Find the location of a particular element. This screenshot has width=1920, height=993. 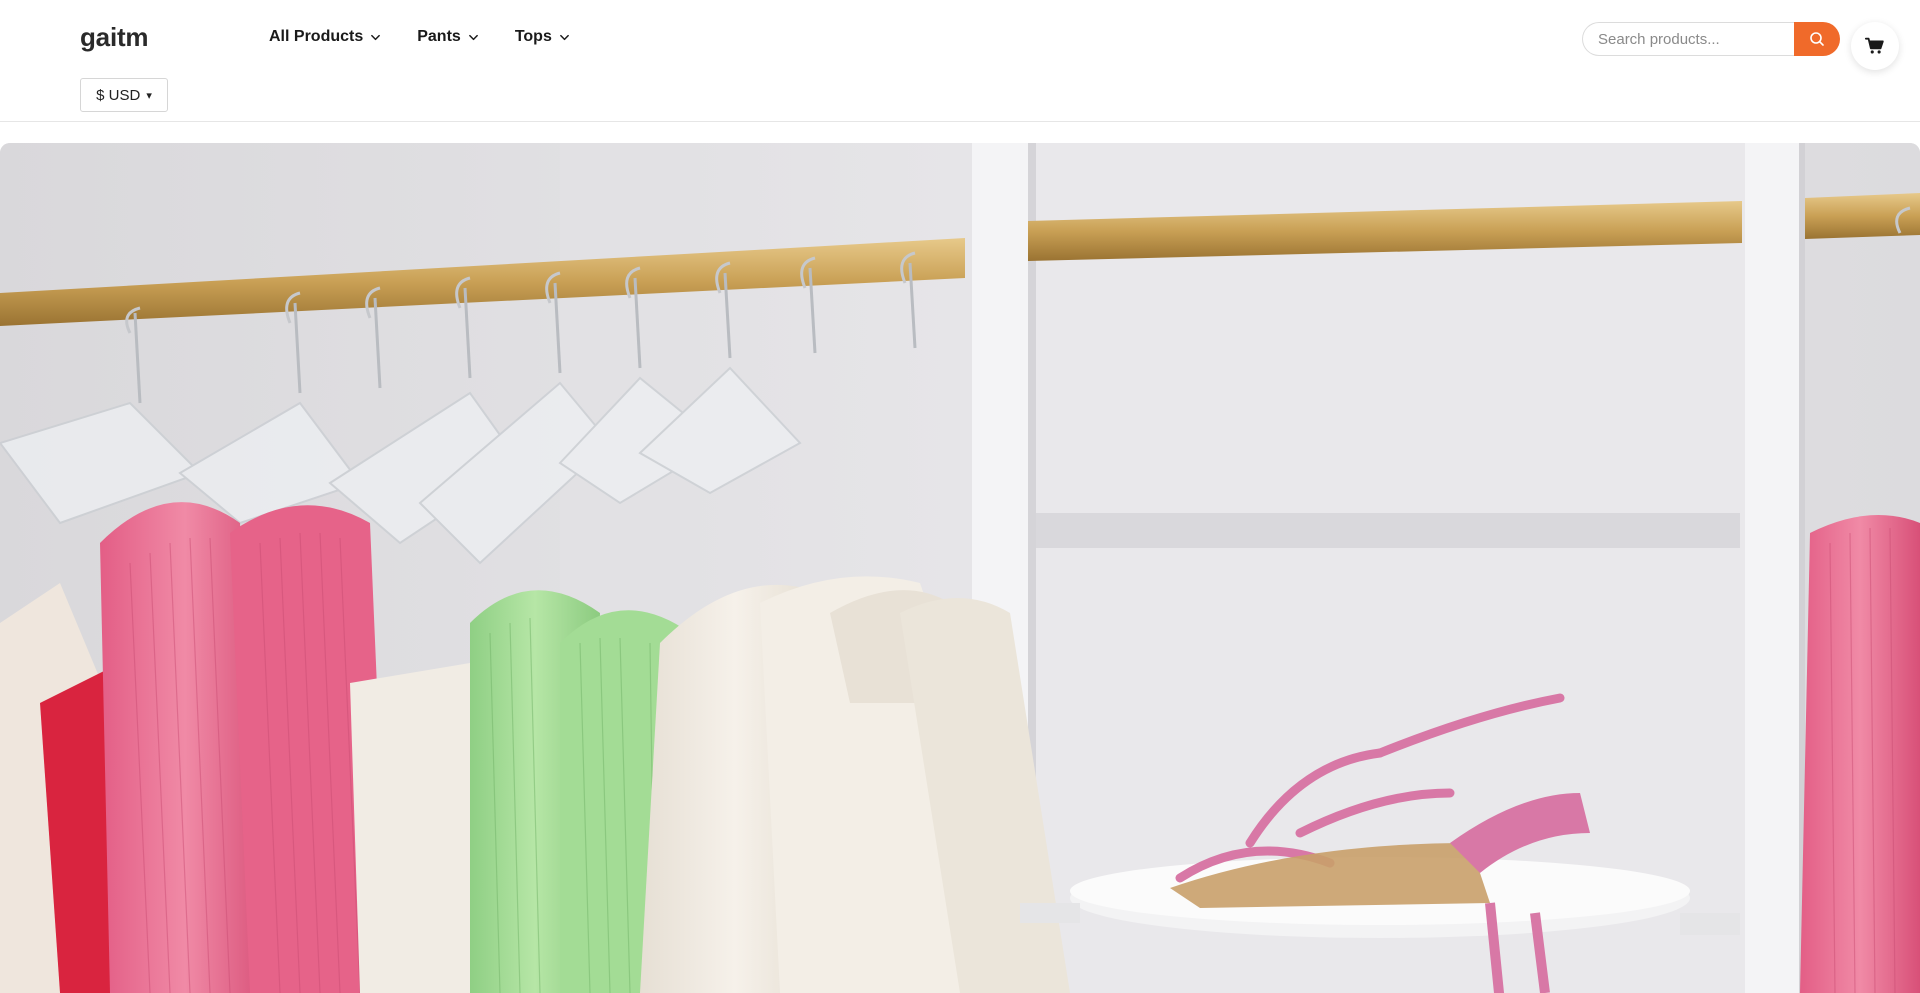

cart-button is located at coordinates (1875, 46).